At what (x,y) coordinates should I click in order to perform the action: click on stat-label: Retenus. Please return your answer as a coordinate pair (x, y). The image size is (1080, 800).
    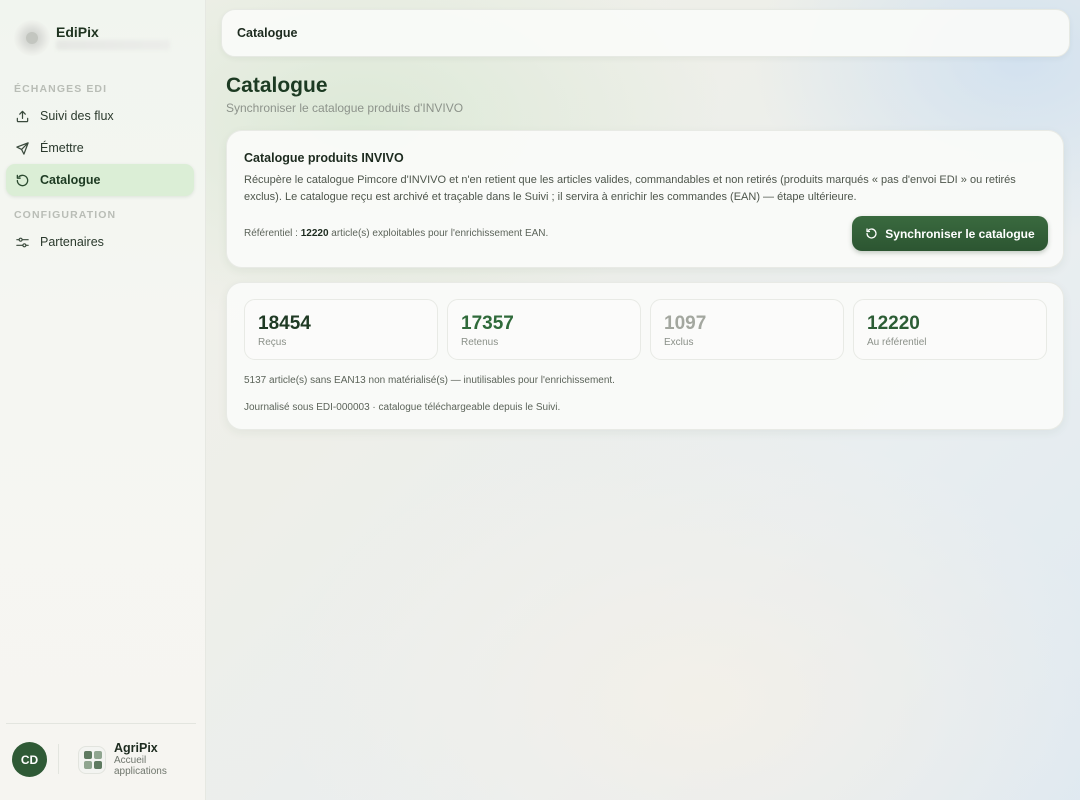
    Looking at the image, I should click on (480, 342).